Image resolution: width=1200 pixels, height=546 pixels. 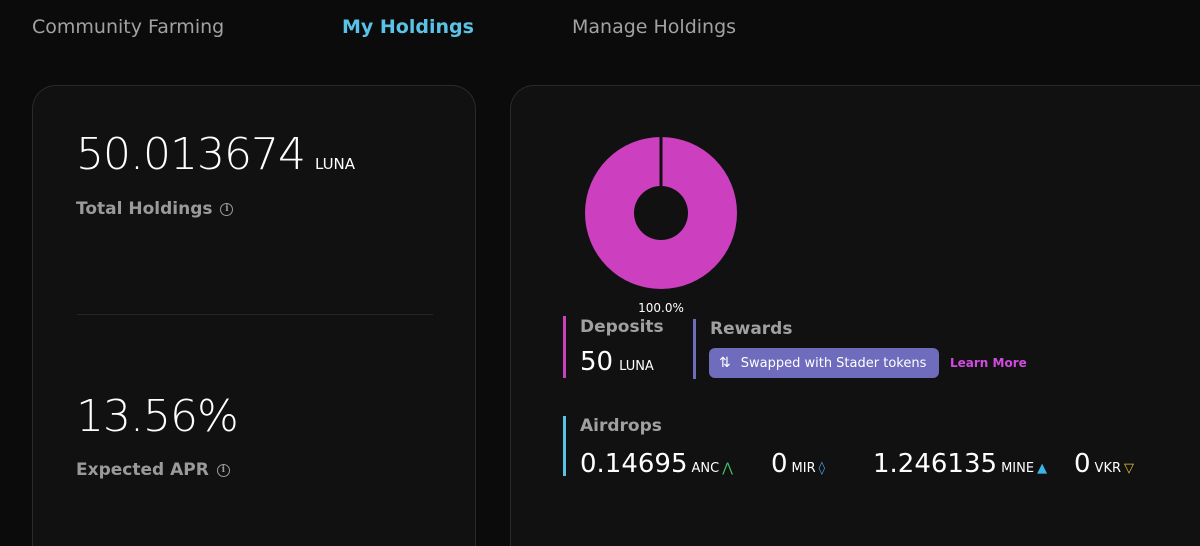 What do you see at coordinates (621, 426) in the screenshot?
I see `airdrops-title: Airdrops` at bounding box center [621, 426].